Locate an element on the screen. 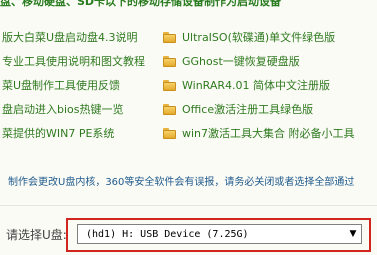 The image size is (377, 255). doc-link-1: 版大白菜U盘启动盘4.3说明 is located at coordinates (70, 37).